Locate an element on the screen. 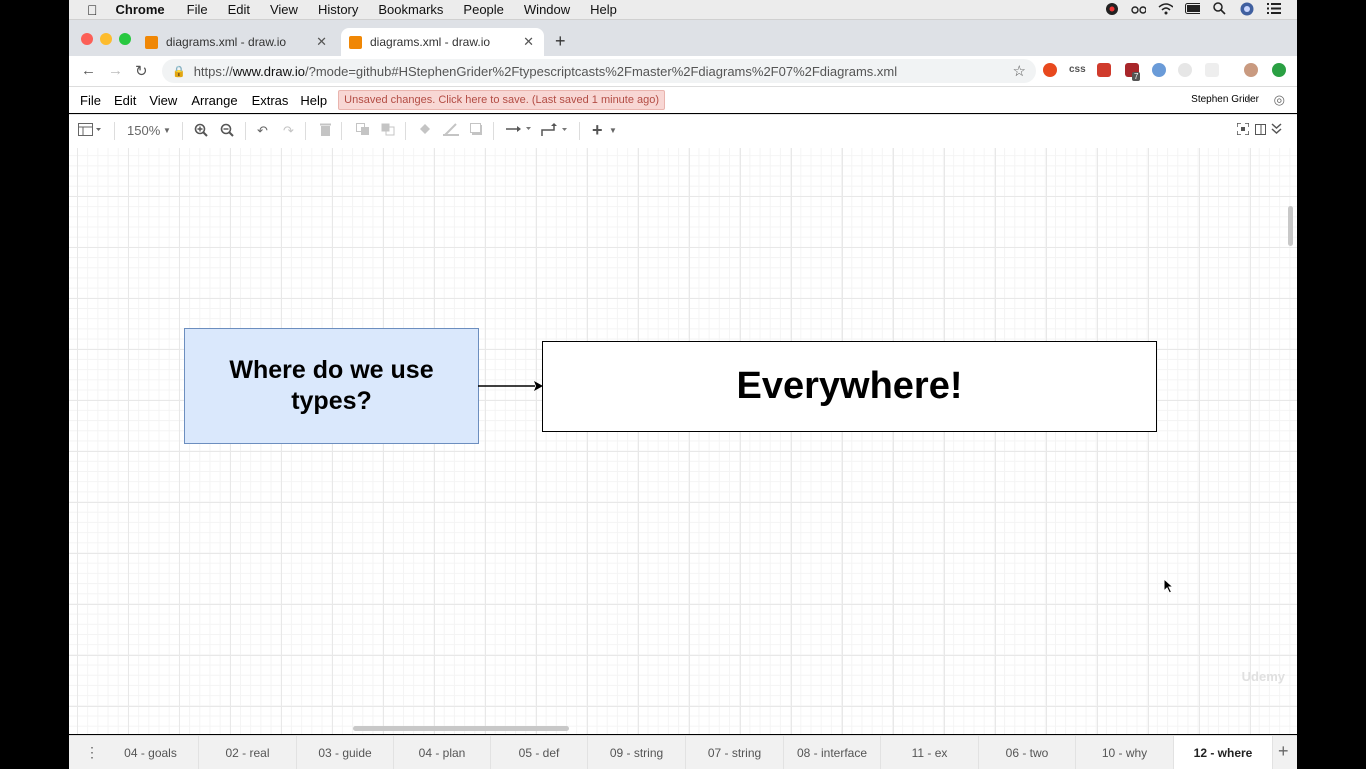 The width and height of the screenshot is (1366, 769). css-extension-icon: css is located at coordinates (1077, 69).